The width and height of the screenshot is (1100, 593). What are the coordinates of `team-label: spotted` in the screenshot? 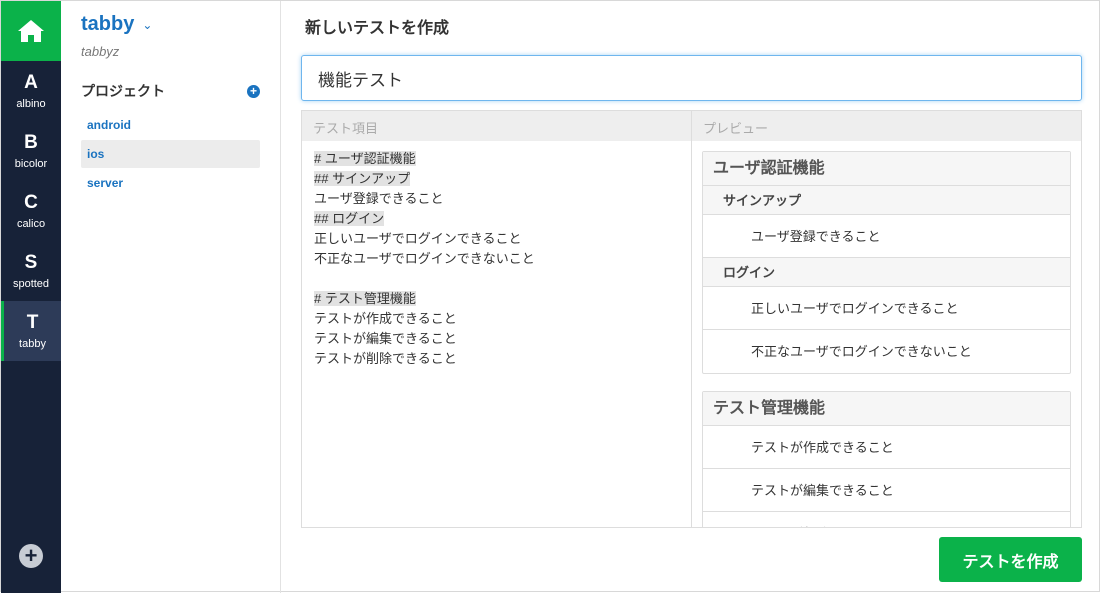 It's located at (31, 284).